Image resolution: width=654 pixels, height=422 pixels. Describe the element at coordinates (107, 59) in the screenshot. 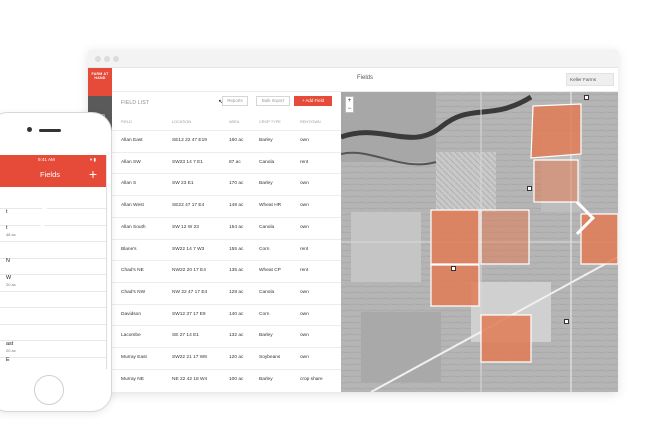

I see `window-minimize-dot` at that location.